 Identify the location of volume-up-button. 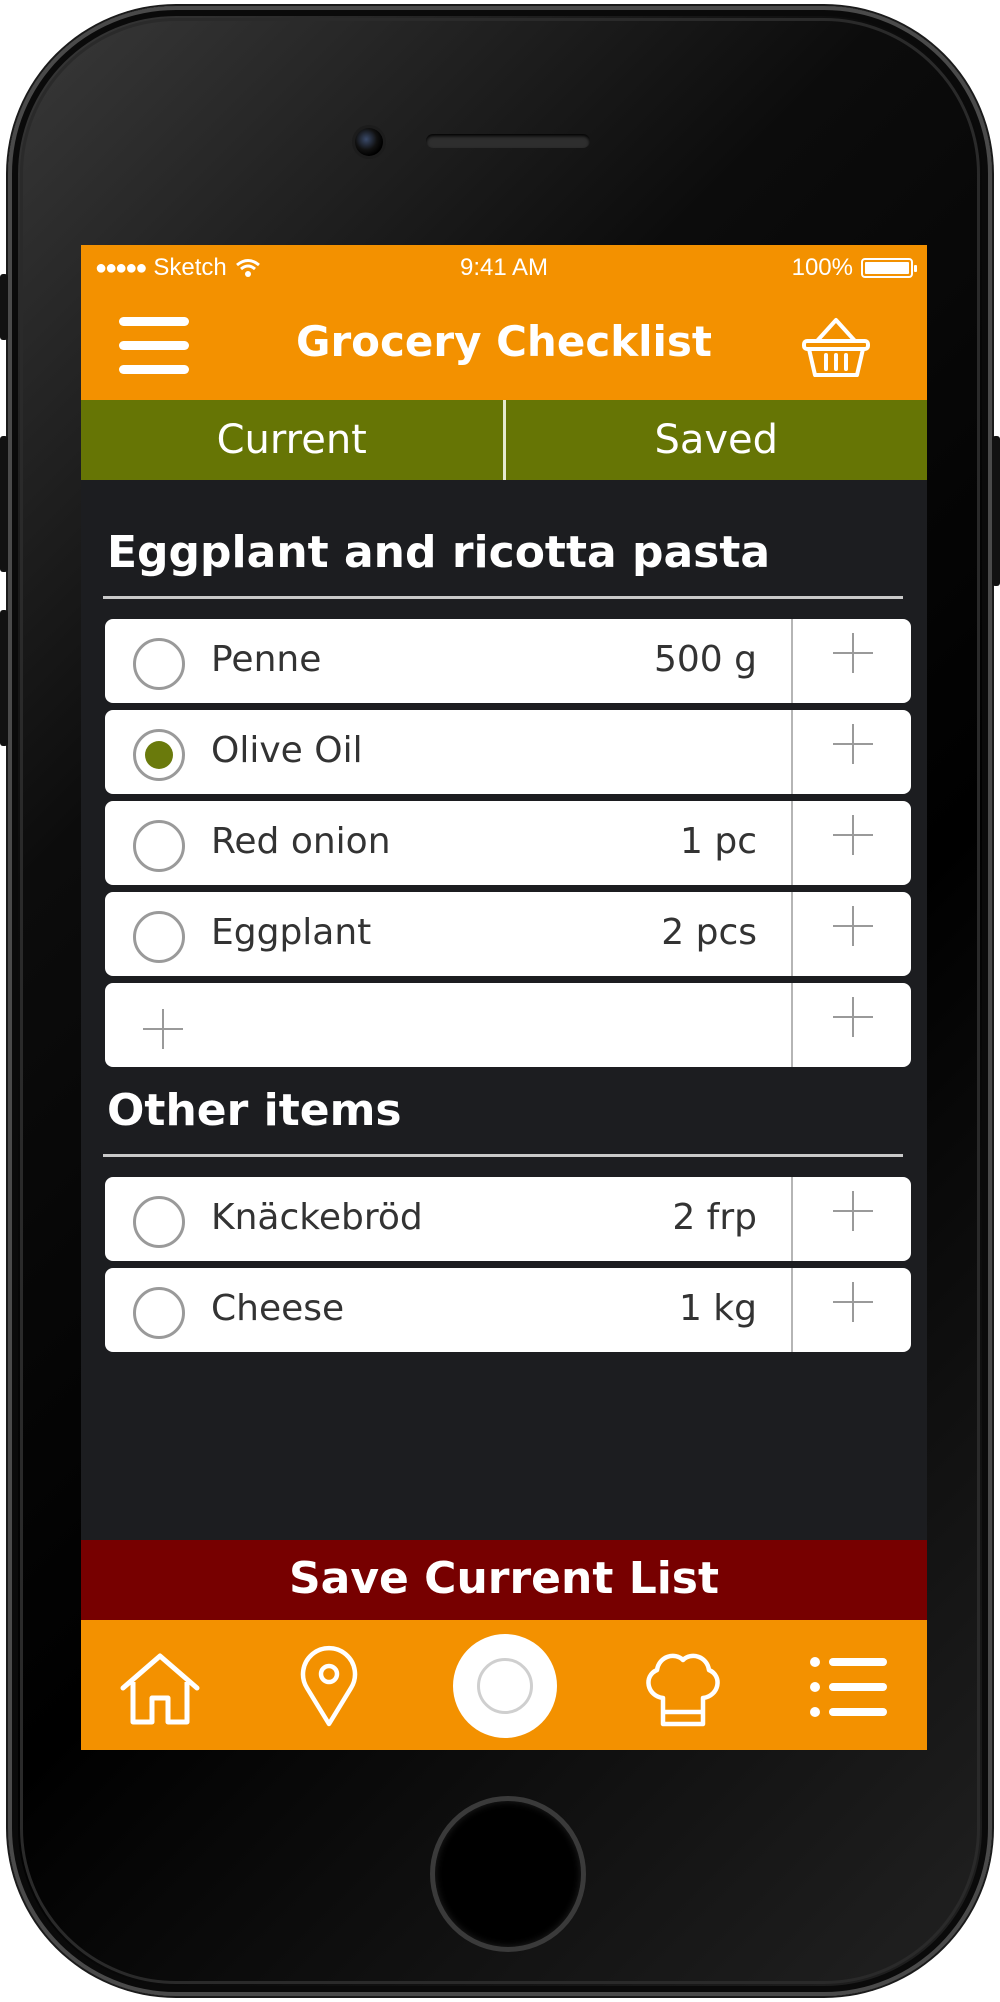
(4, 504).